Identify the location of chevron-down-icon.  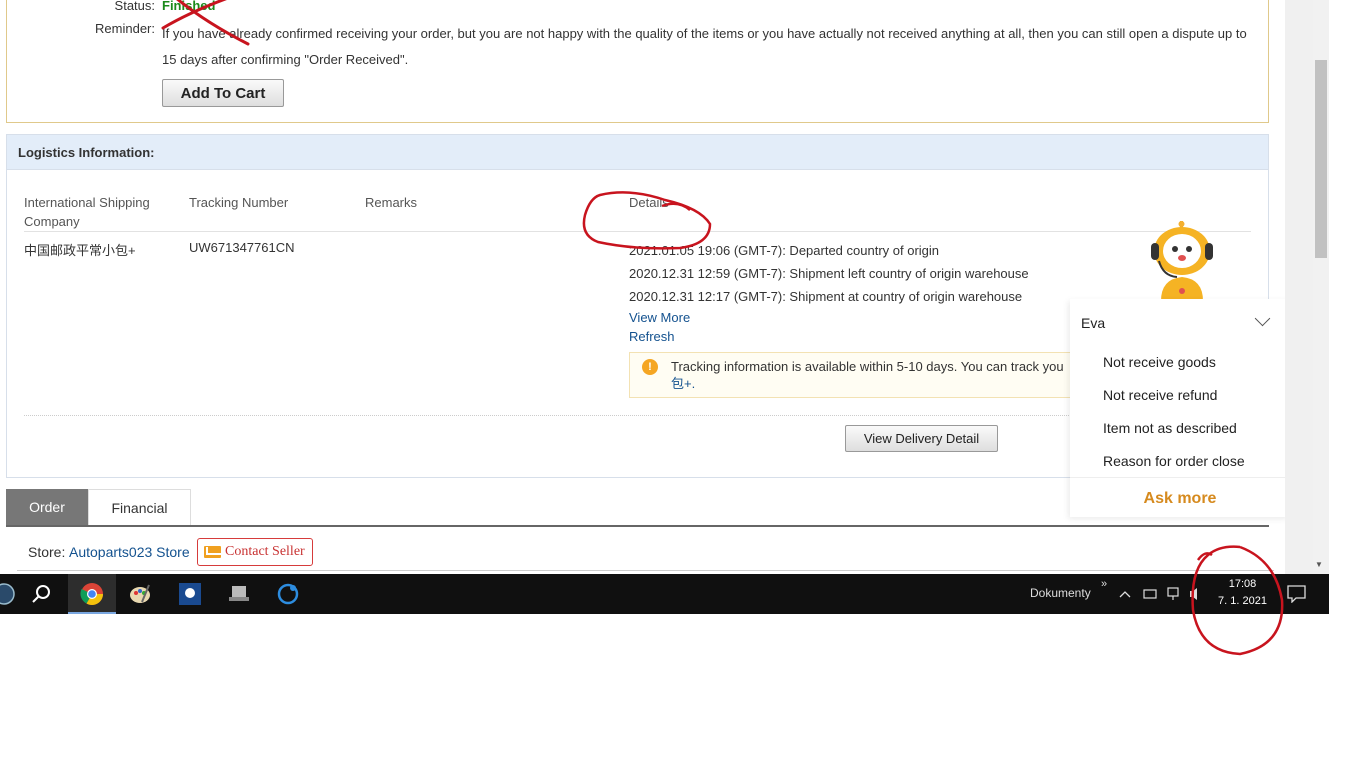
(1262, 318).